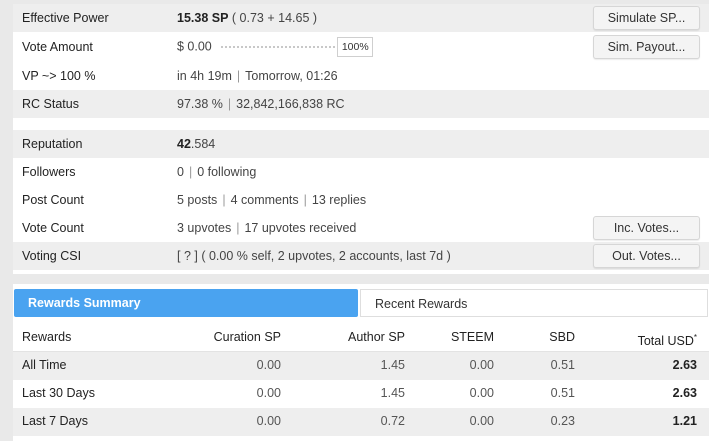  Describe the element at coordinates (59, 76) in the screenshot. I see `vp-label: VP ~> 100 %` at that location.